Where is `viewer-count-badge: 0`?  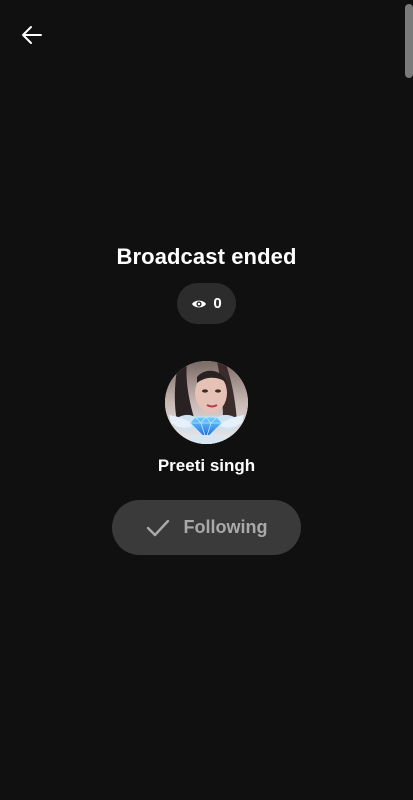
viewer-count-badge: 0 is located at coordinates (206, 303).